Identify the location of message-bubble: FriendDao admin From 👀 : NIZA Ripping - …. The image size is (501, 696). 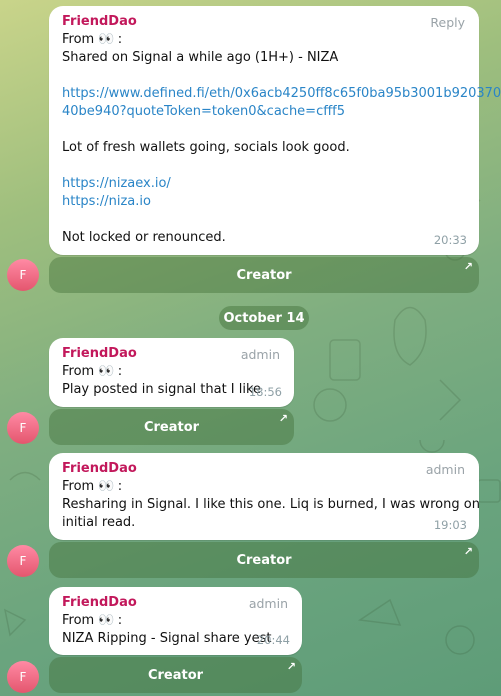
(175, 621).